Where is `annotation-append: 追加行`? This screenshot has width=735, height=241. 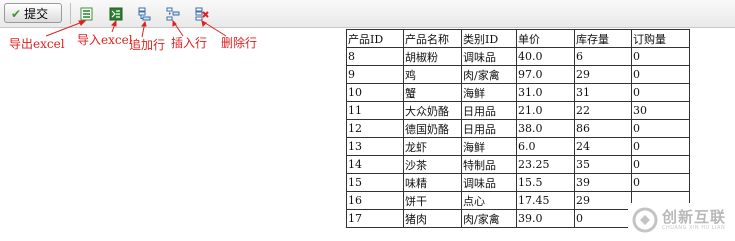
annotation-append: 追加行 is located at coordinates (147, 45).